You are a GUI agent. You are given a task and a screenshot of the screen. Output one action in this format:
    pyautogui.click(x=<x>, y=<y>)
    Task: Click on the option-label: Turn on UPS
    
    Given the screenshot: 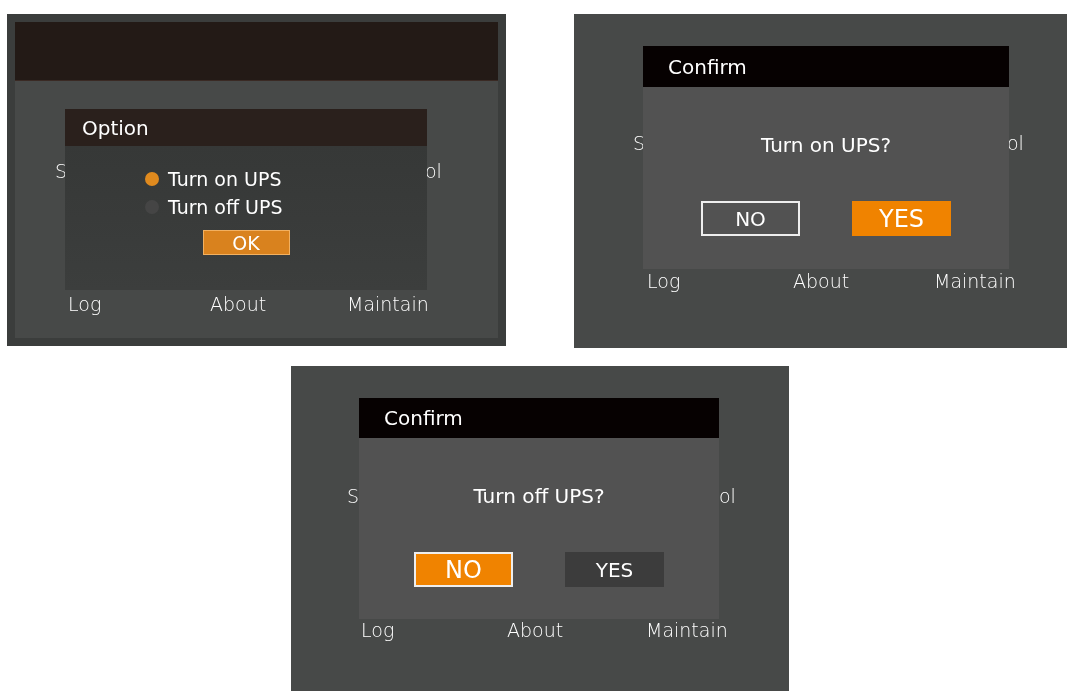 What is the action you would take?
    pyautogui.click(x=225, y=179)
    